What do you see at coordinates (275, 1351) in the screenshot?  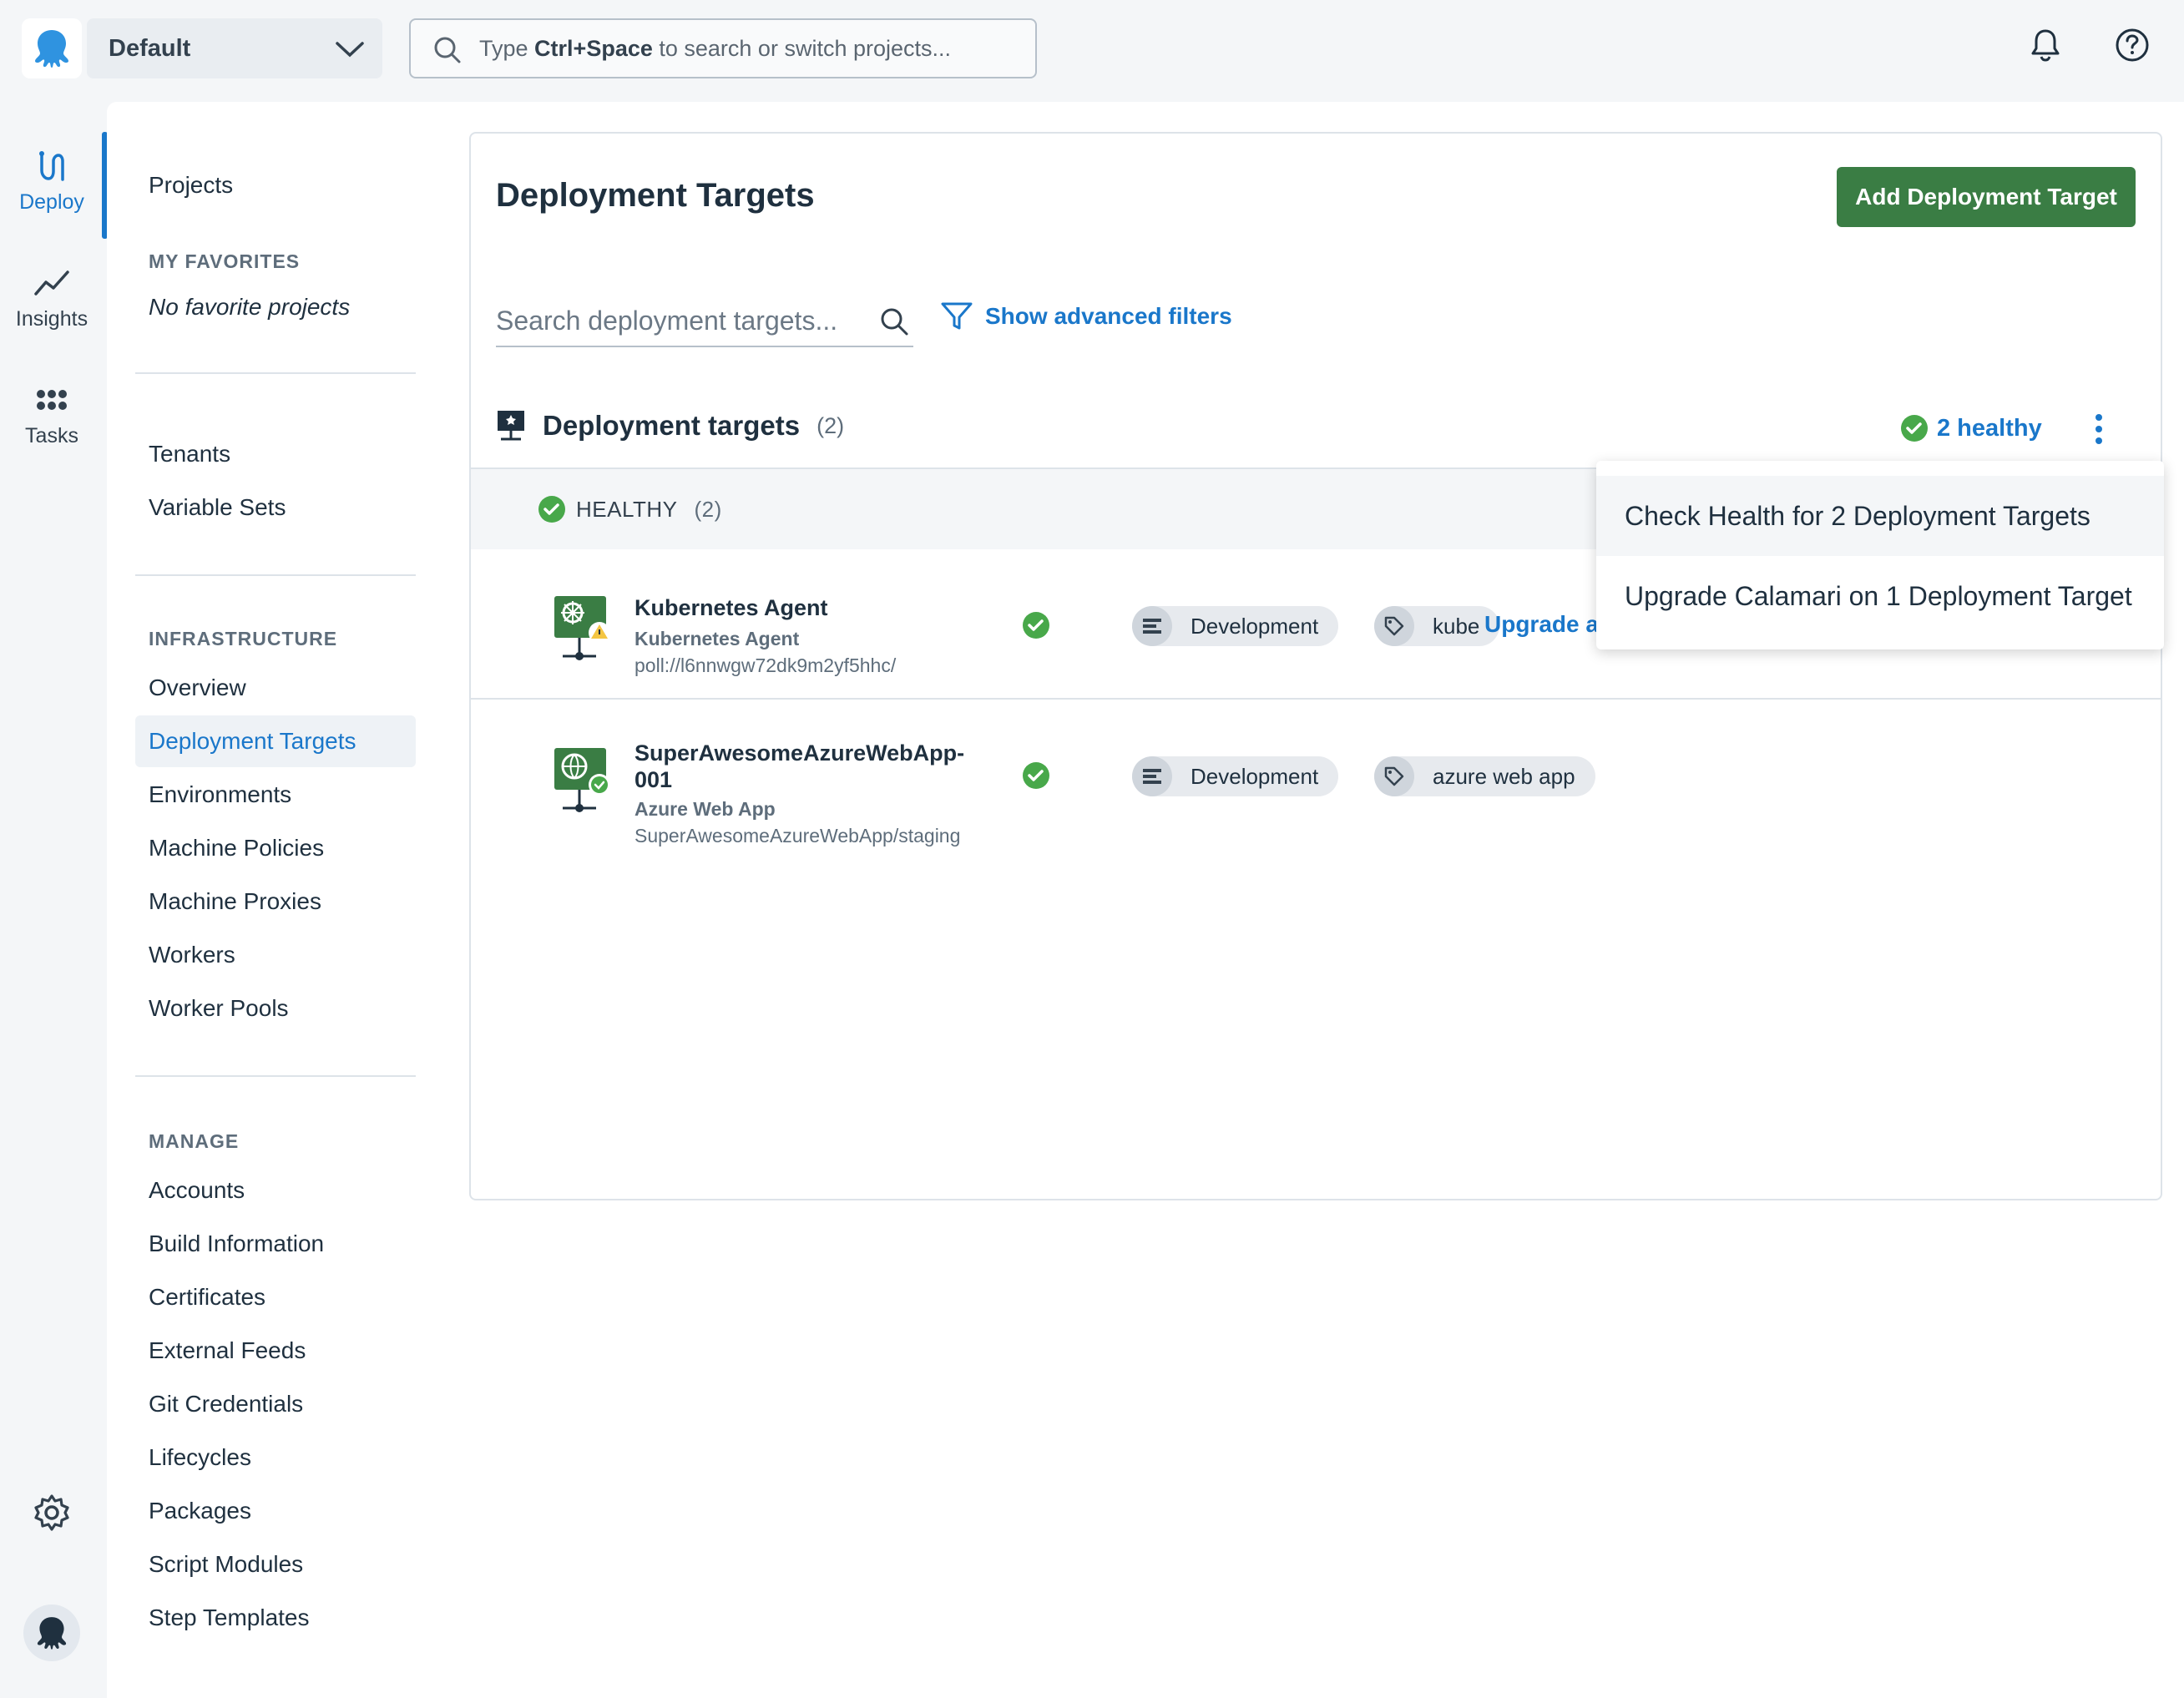 I see `nav-external-feeds: External Feeds` at bounding box center [275, 1351].